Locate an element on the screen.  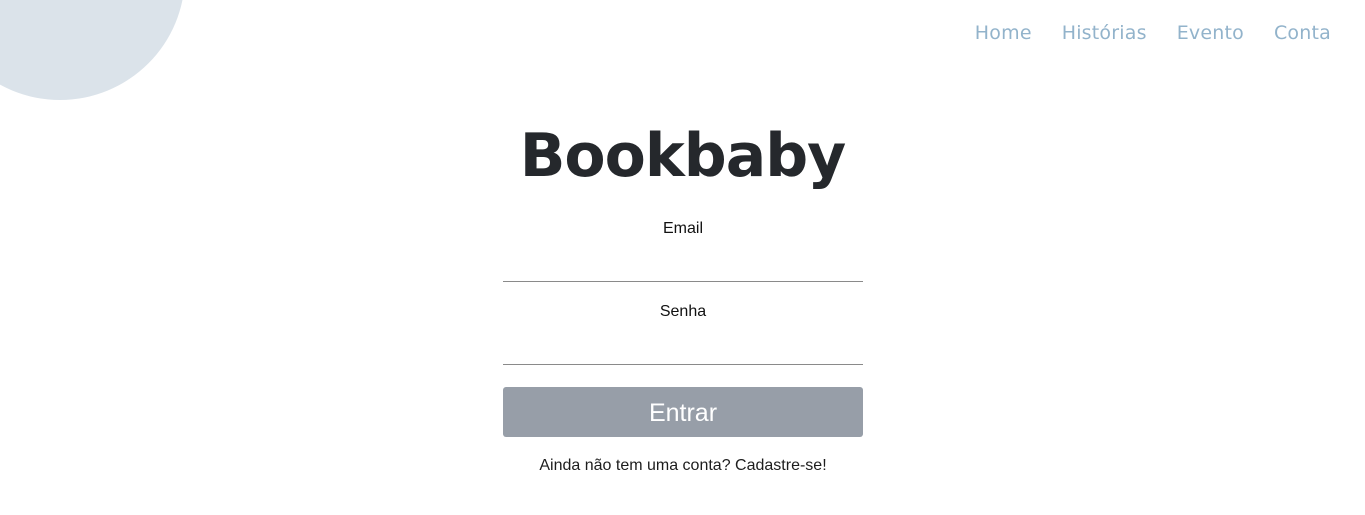
email-label: Email is located at coordinates (682, 228).